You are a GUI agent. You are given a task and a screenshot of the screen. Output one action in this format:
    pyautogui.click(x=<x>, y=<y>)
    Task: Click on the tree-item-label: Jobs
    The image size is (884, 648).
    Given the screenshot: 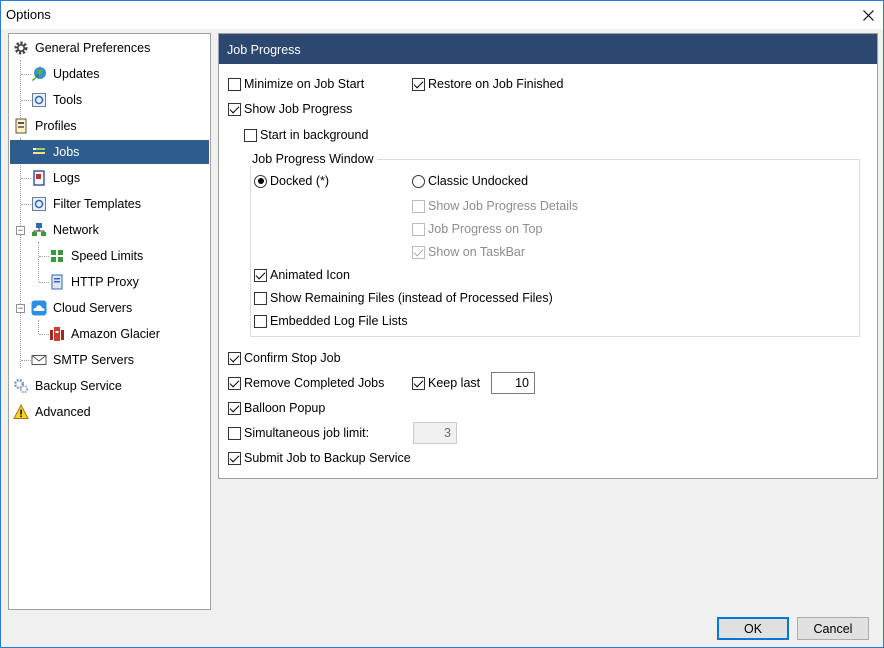 What is the action you would take?
    pyautogui.click(x=66, y=152)
    